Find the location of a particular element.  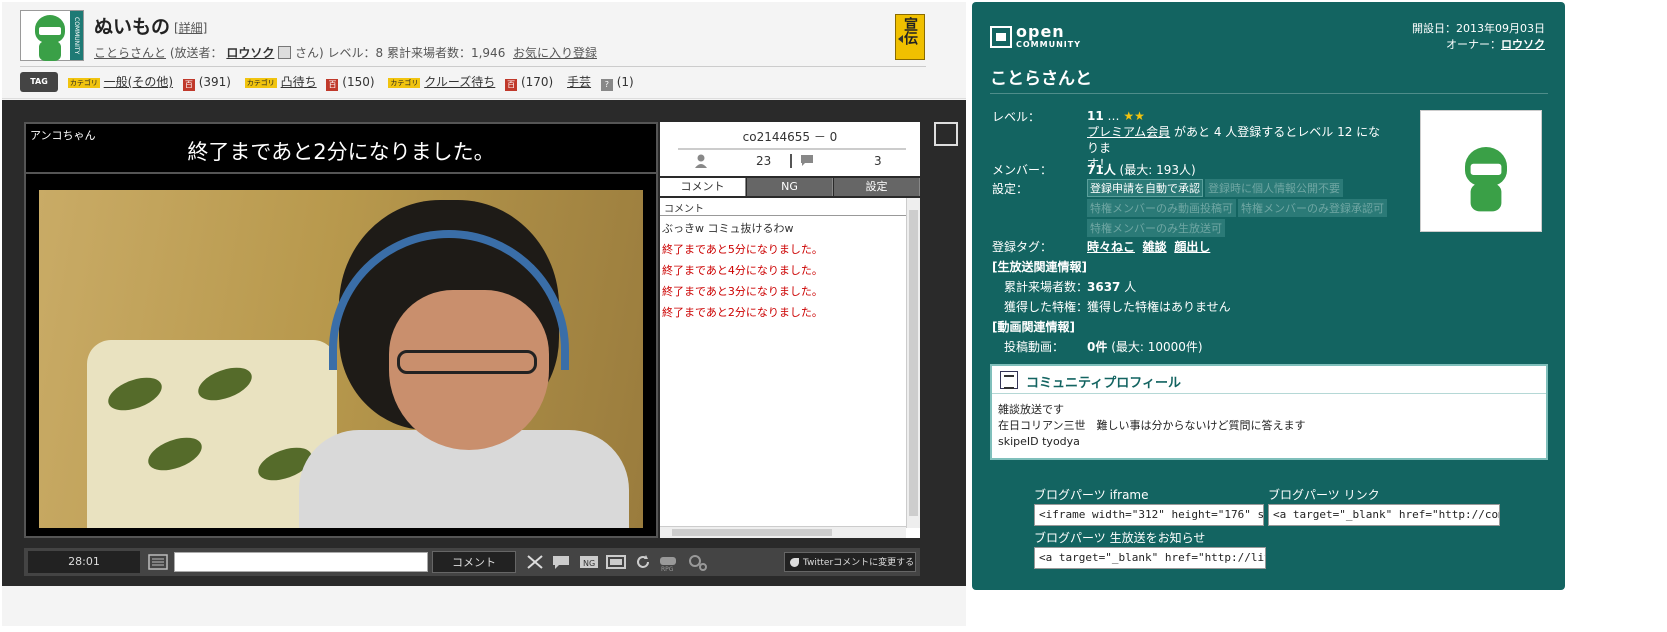

owner-link: ロウソク is located at coordinates (1523, 44).